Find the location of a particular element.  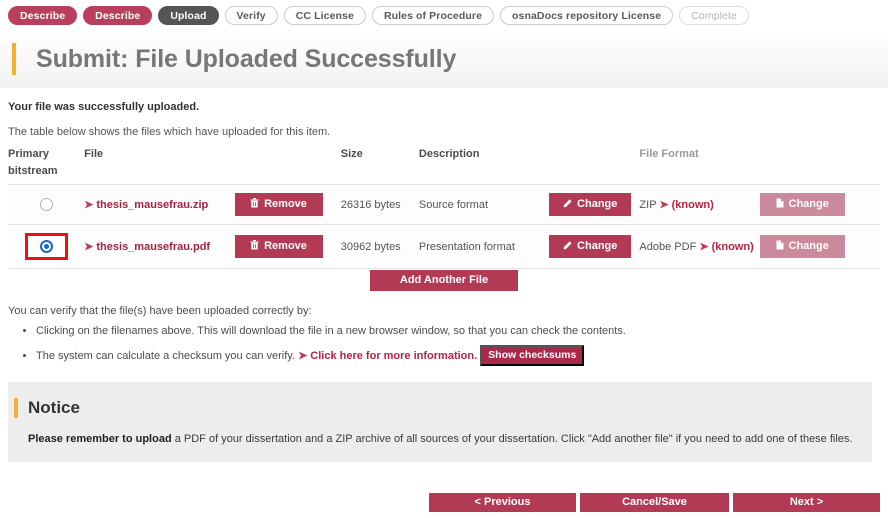

file-name-link: ➤ thesis_mausefrau.zip is located at coordinates (146, 205).